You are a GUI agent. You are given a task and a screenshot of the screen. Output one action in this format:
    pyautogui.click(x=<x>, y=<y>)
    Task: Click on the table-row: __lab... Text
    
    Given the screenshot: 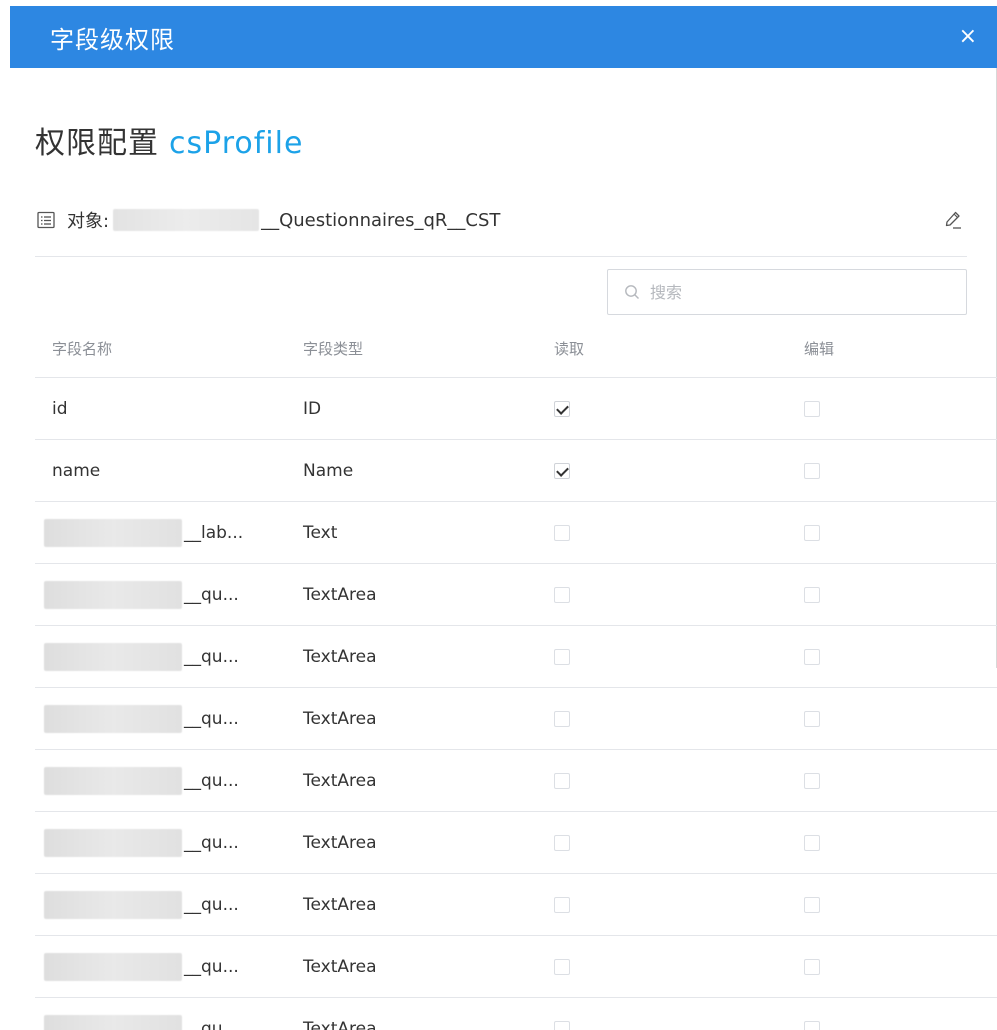 What is the action you would take?
    pyautogui.click(x=516, y=532)
    